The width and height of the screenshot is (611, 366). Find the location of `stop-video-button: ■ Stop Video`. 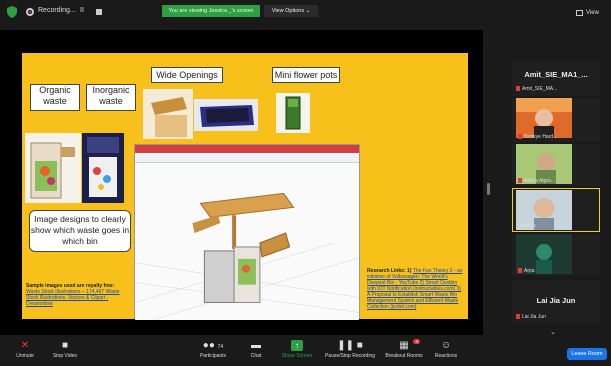

stop-video-button: ■ Stop Video is located at coordinates (65, 349).